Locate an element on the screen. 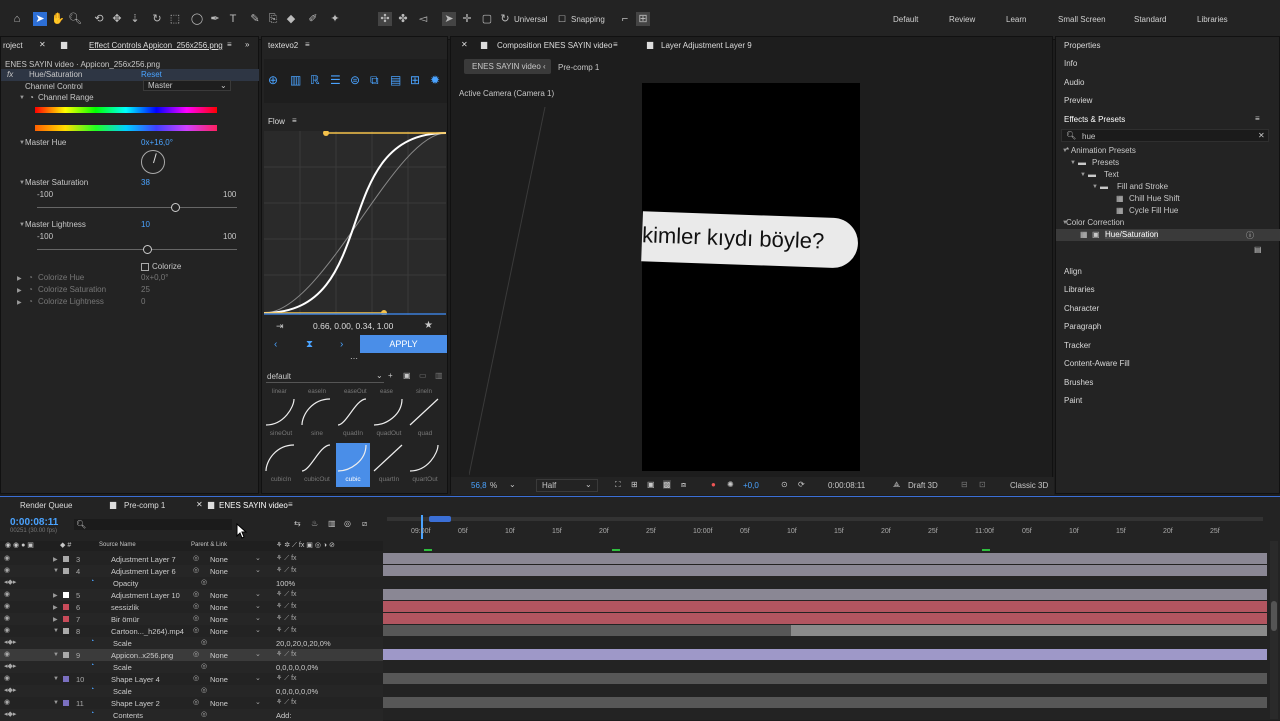 This screenshot has width=1280, height=721. layer-name: sessizlik is located at coordinates (125, 607).